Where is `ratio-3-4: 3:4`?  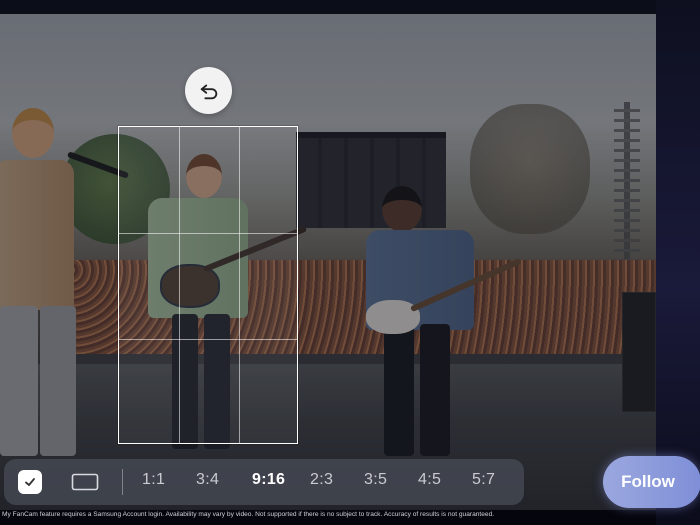 ratio-3-4: 3:4 is located at coordinates (207, 480).